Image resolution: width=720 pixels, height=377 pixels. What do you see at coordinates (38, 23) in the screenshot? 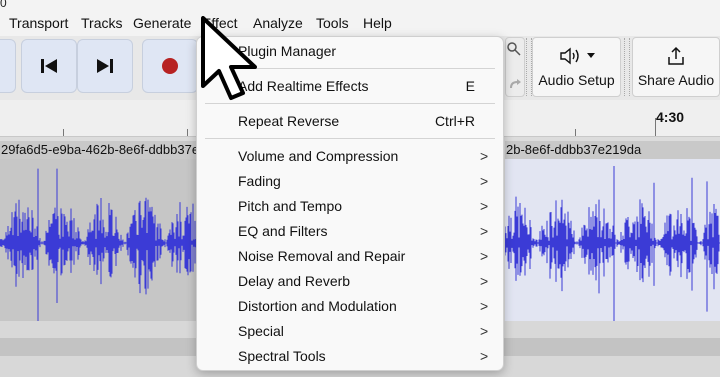
I see `menu-transport: Transport` at bounding box center [38, 23].